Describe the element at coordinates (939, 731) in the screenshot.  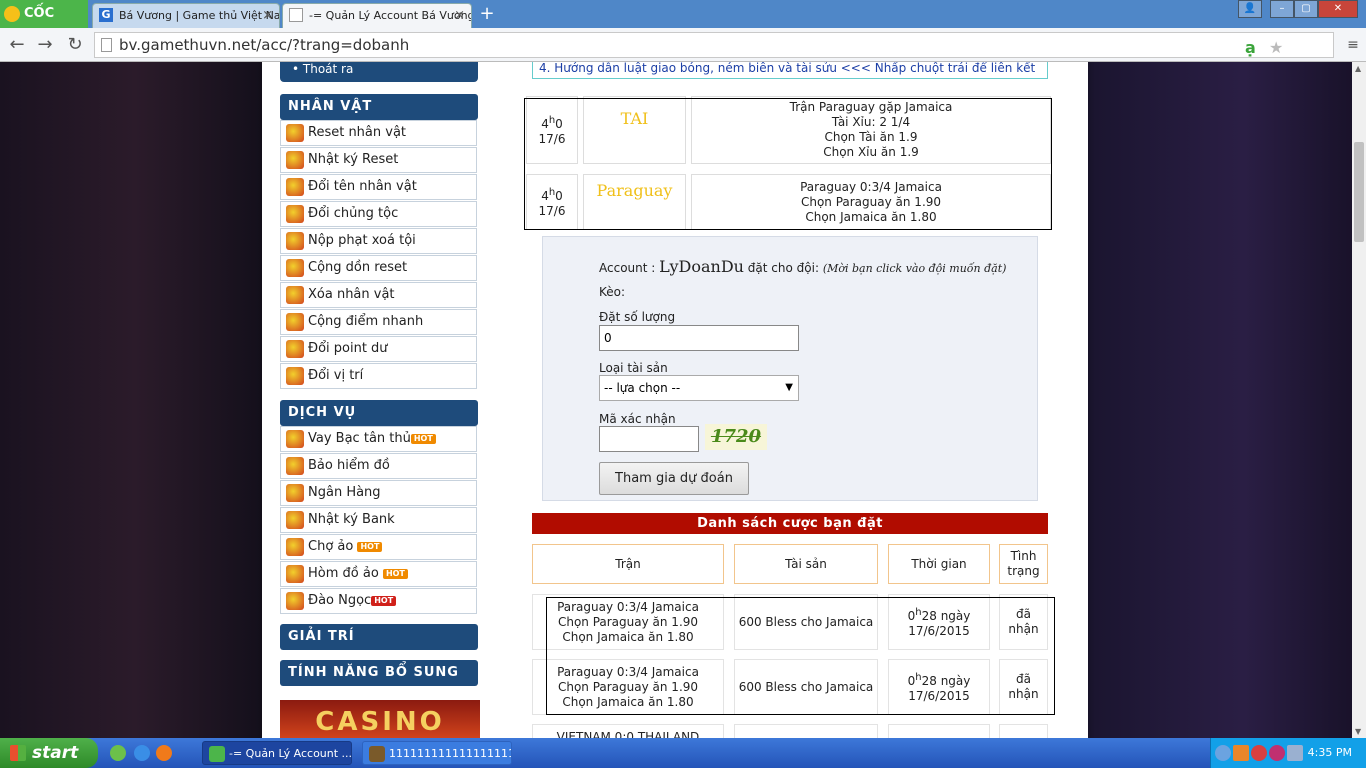
I see `table-row-time` at that location.